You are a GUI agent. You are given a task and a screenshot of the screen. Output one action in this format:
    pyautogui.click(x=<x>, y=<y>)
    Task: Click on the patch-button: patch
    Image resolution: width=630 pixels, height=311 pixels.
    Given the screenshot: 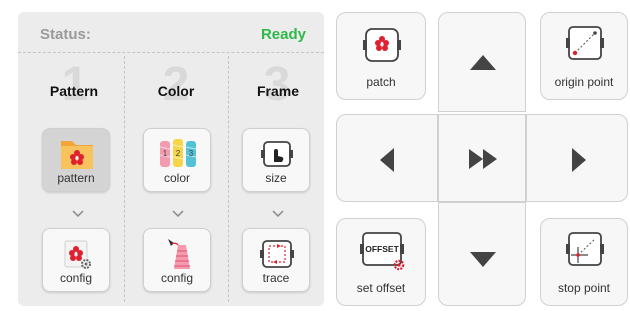 What is the action you would take?
    pyautogui.click(x=381, y=56)
    